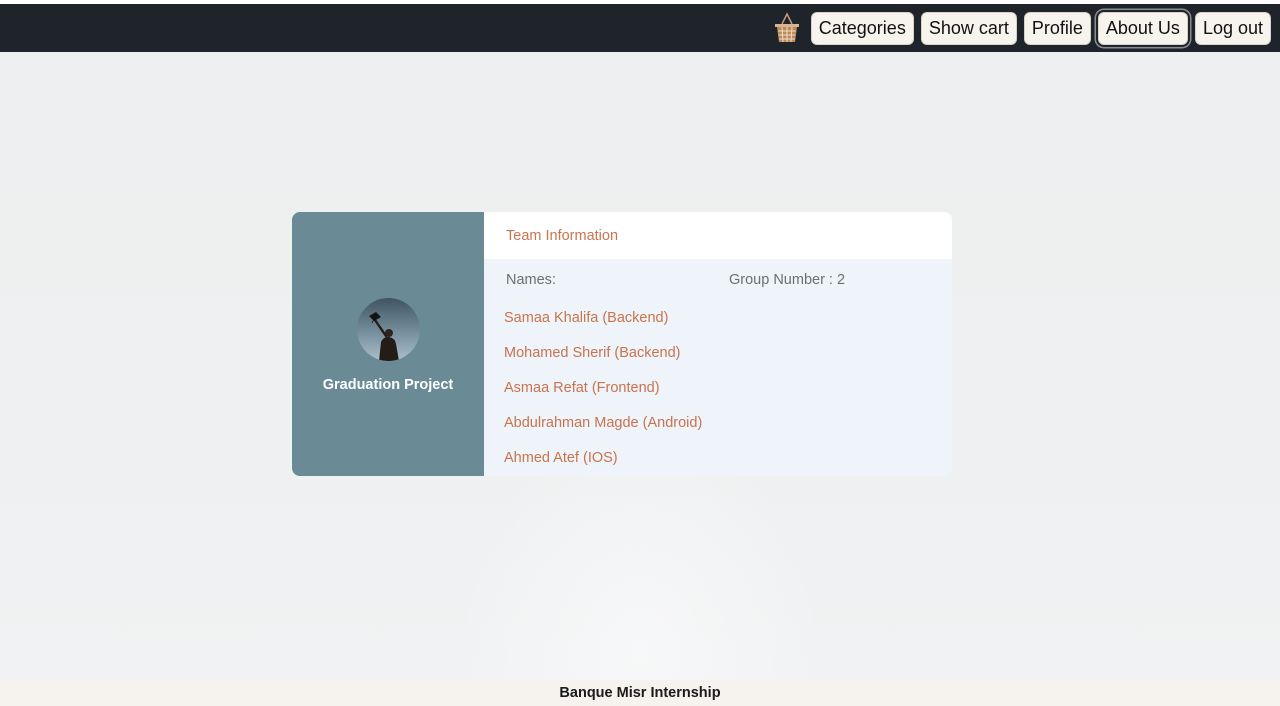  I want to click on about-us-button: About Us, so click(1142, 28).